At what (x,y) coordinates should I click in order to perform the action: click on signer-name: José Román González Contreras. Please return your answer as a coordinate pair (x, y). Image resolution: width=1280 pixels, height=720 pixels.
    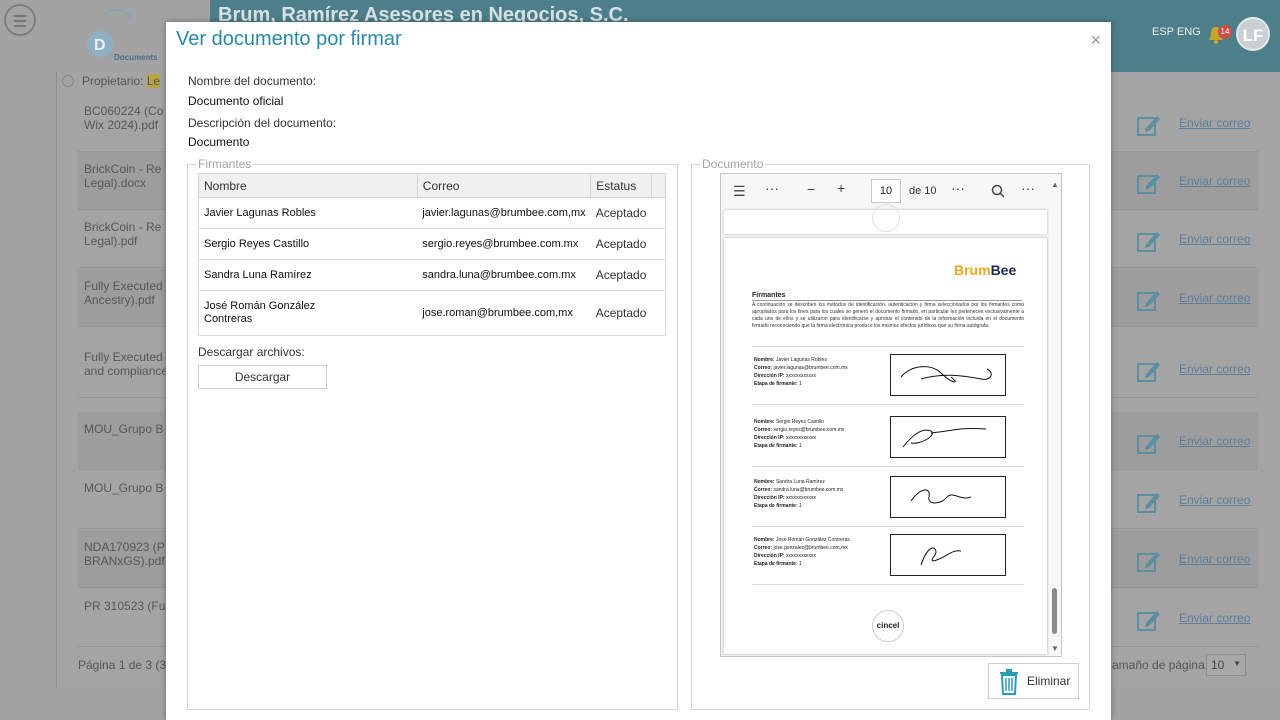
    Looking at the image, I should click on (308, 313).